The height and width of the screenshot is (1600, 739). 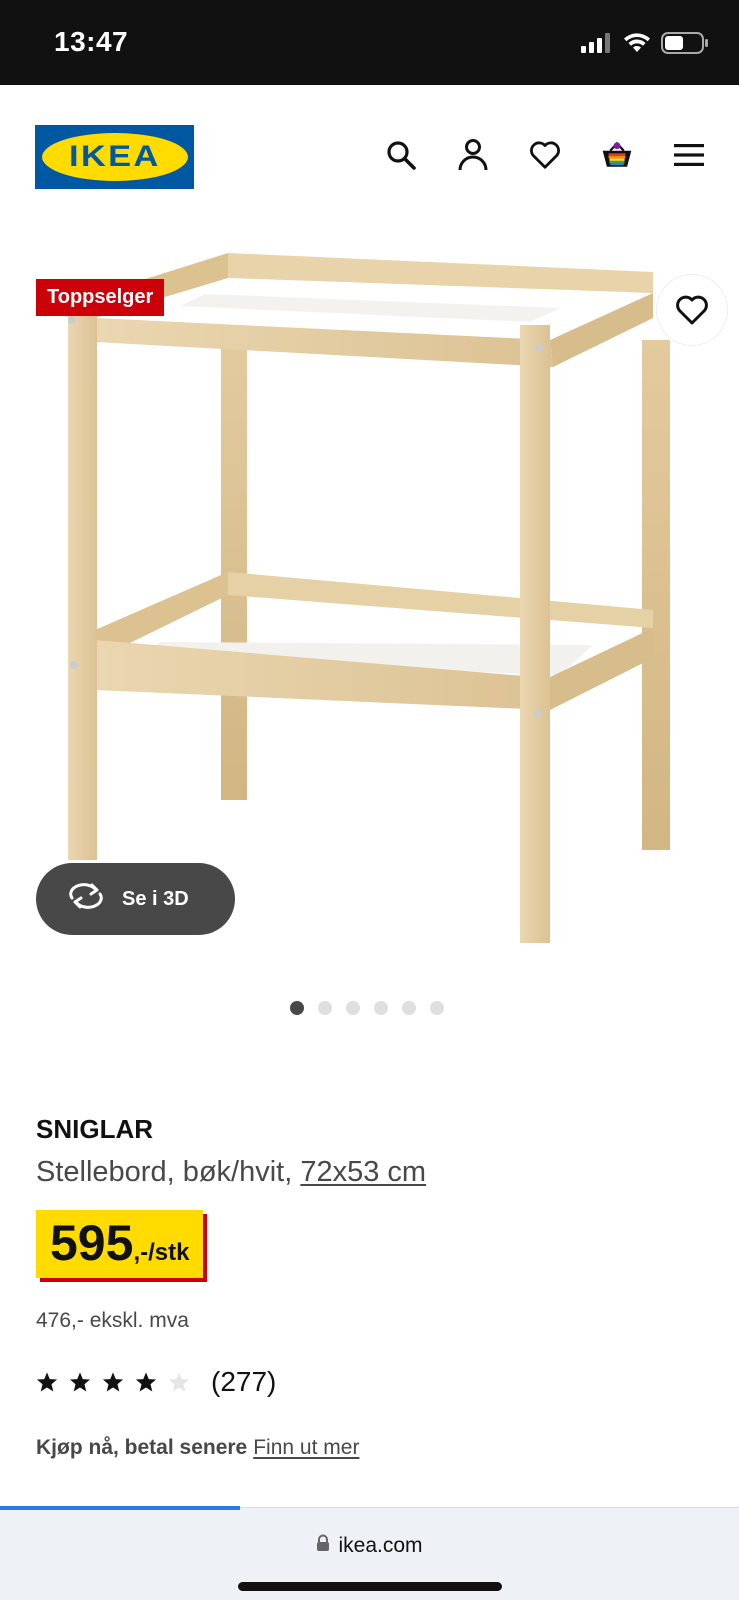 What do you see at coordinates (380, 1545) in the screenshot?
I see `url-text: ikea.com` at bounding box center [380, 1545].